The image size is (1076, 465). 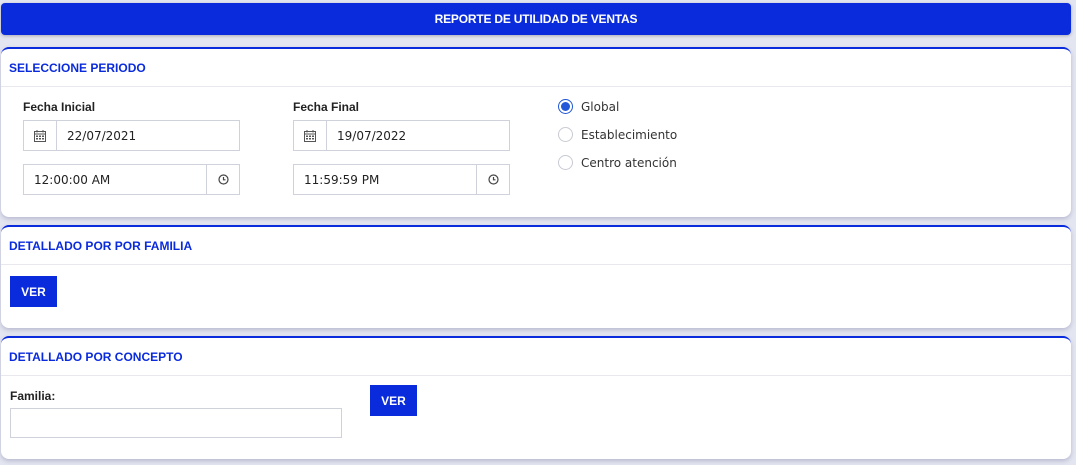 I want to click on start-time-value: 12:00:00 AM, so click(x=115, y=179).